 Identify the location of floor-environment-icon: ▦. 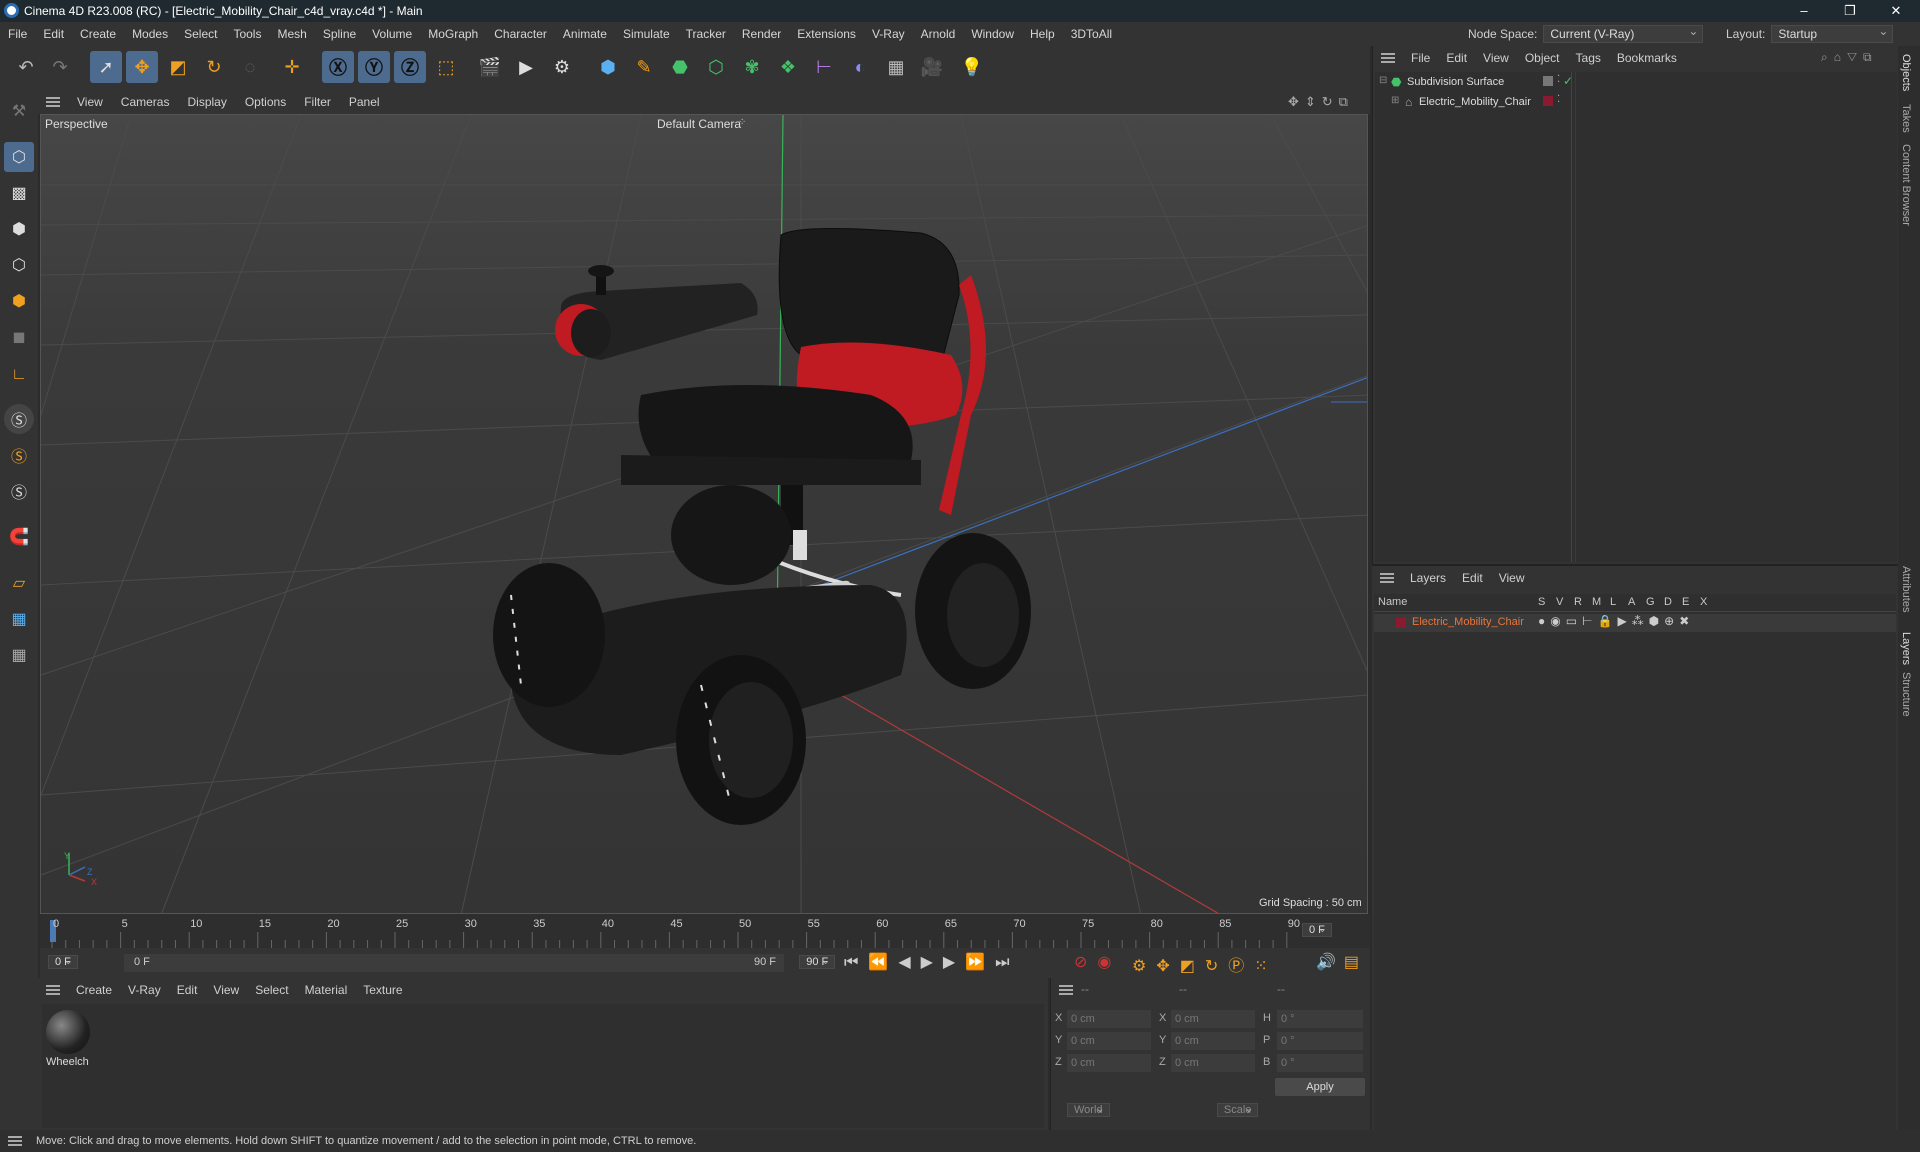
(896, 67).